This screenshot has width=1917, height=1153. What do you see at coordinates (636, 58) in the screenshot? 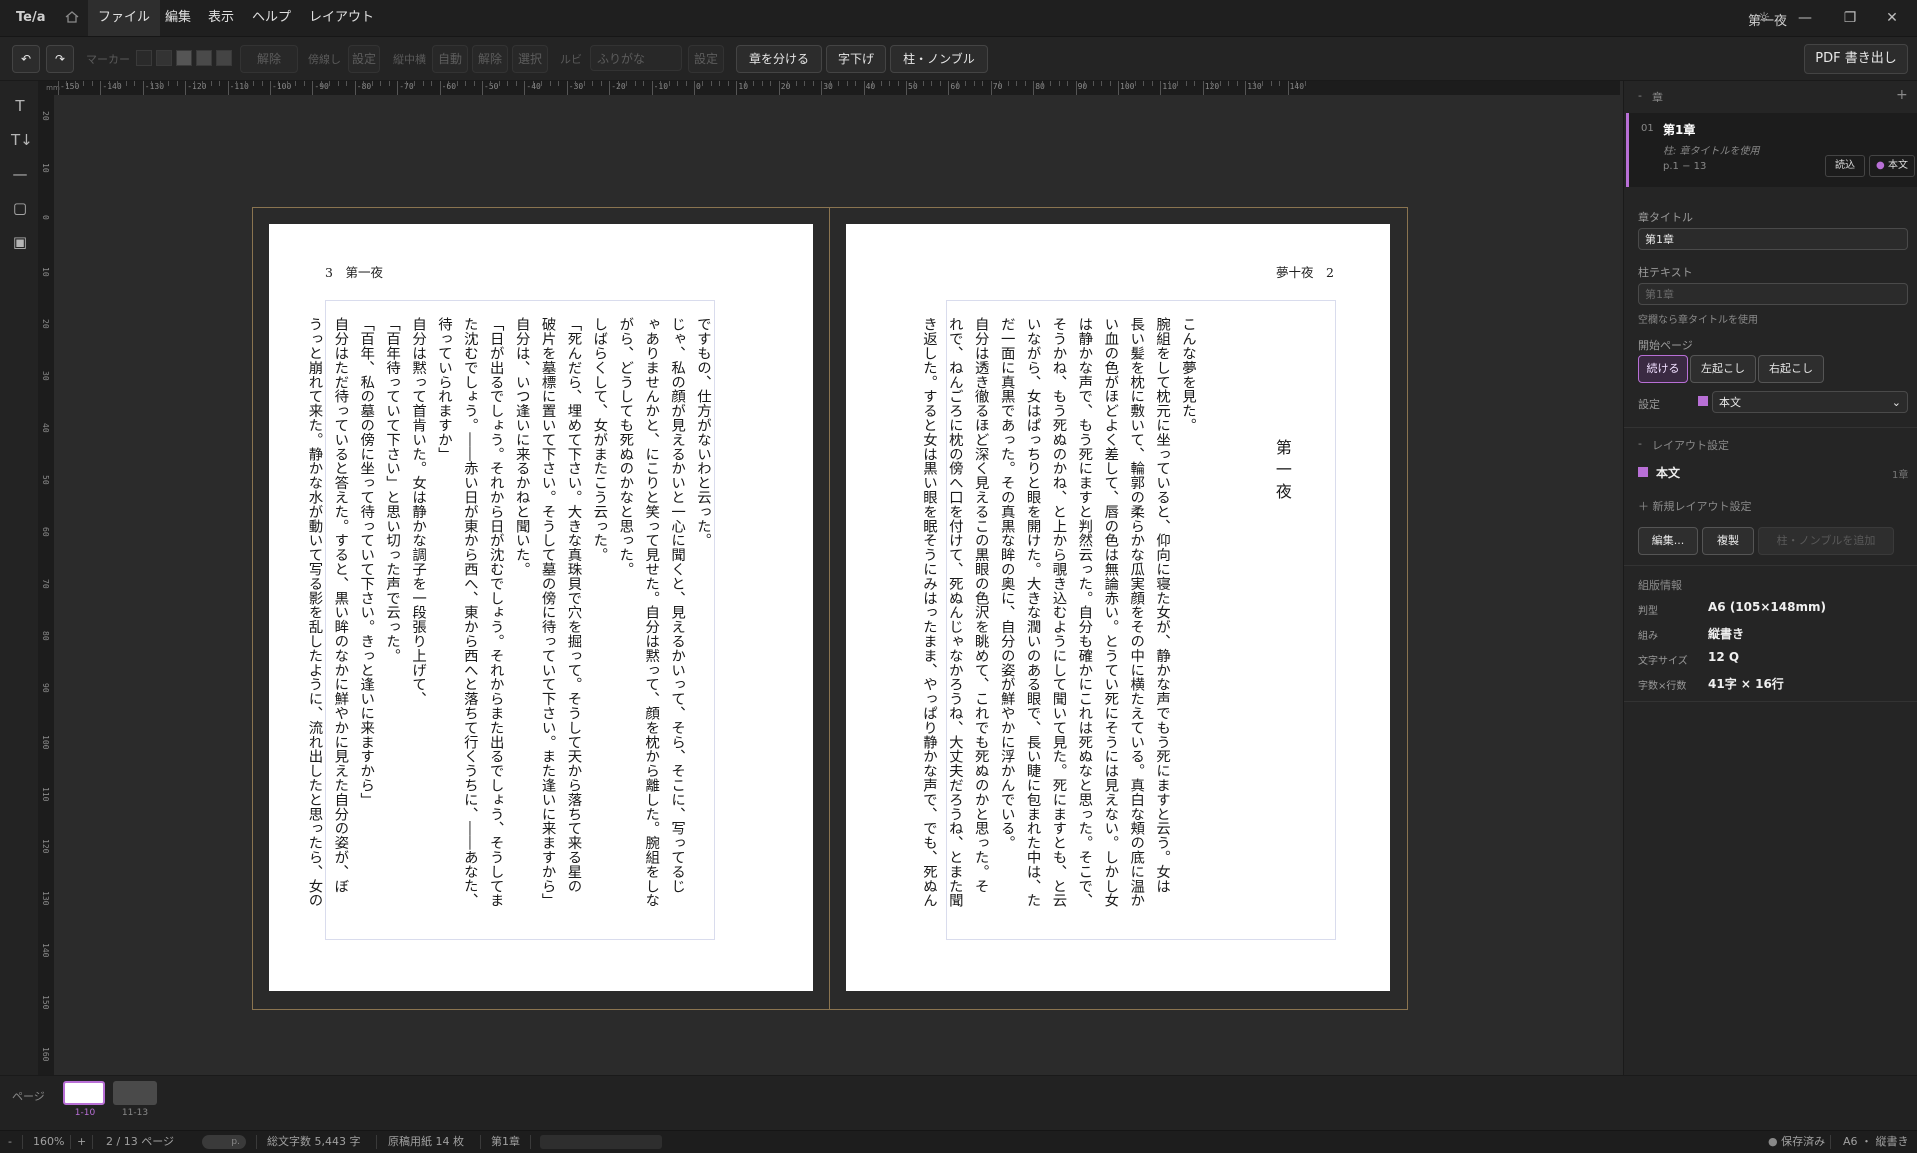
I see `ruby-input: ふりがな` at bounding box center [636, 58].